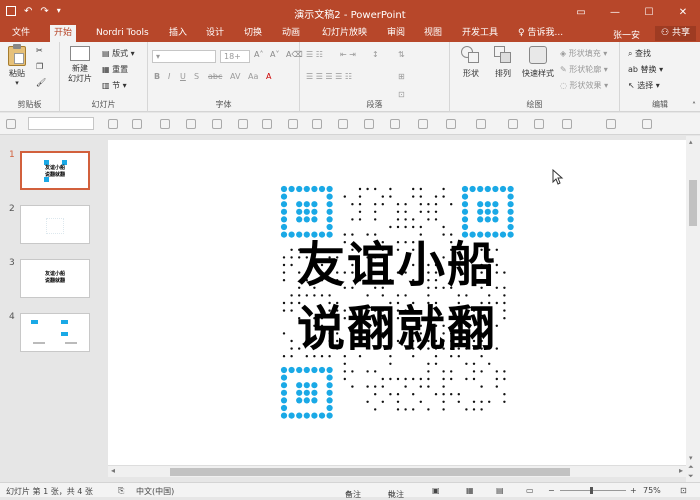  I want to click on align-text-icon: ⊞, so click(401, 76).